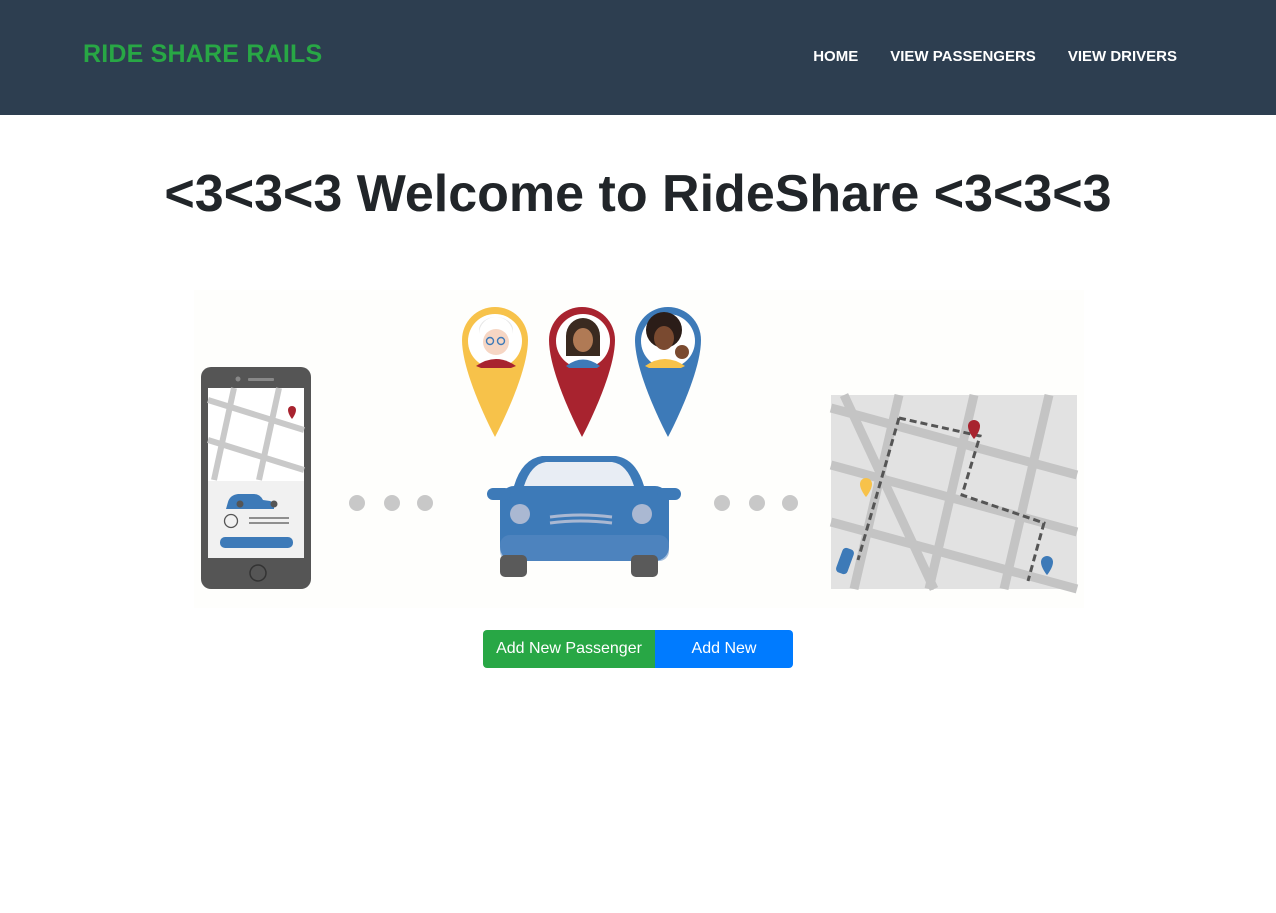 This screenshot has height=913, width=1276. I want to click on nav-links: HOME VIEW PASSENGERS VIEW DRIVERS, so click(995, 56).